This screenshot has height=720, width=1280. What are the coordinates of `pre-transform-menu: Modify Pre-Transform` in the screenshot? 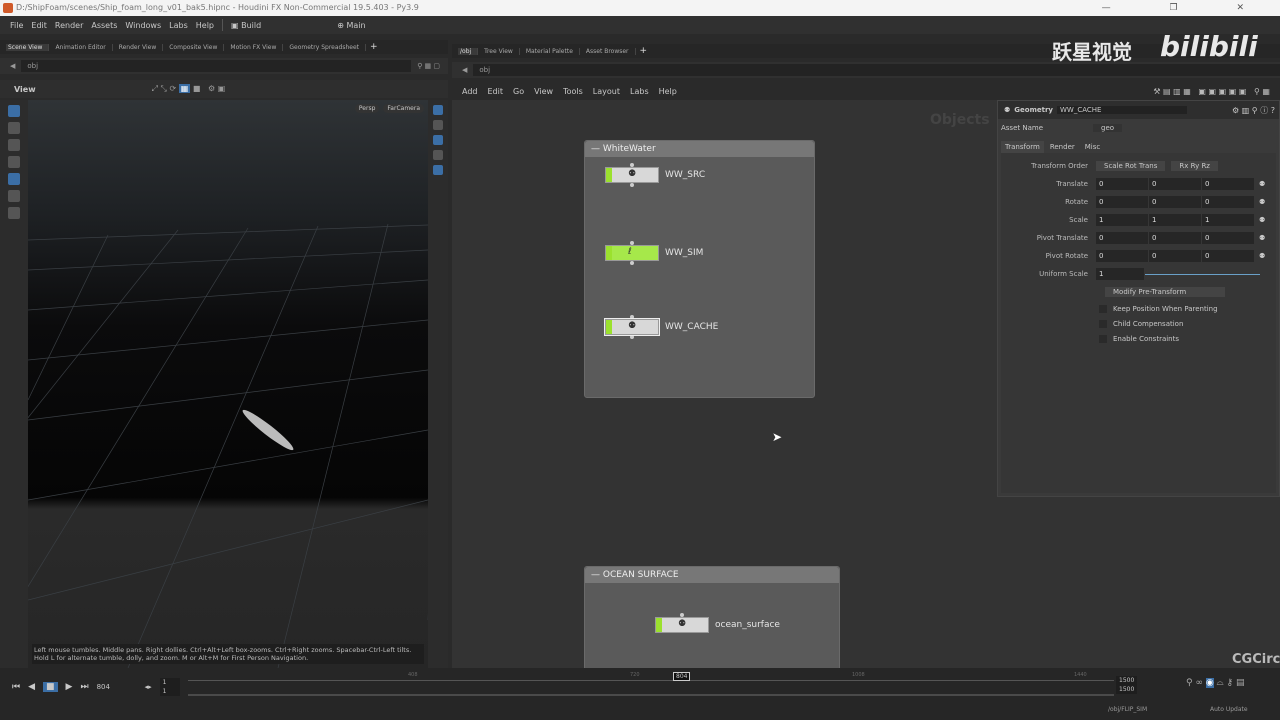 It's located at (1165, 292).